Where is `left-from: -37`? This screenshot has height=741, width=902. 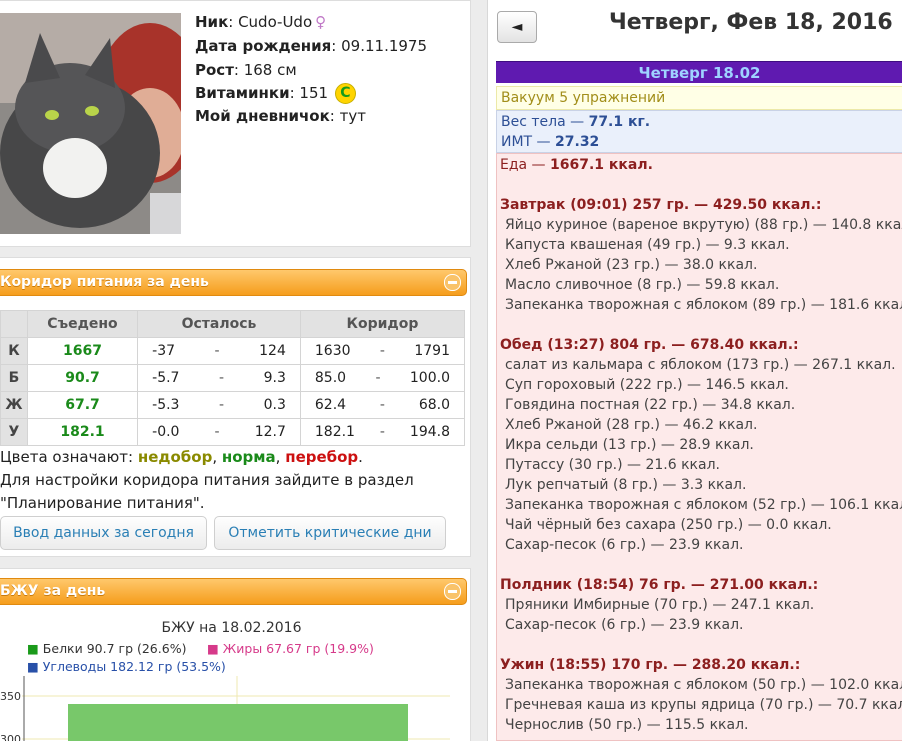
left-from: -37 is located at coordinates (164, 351).